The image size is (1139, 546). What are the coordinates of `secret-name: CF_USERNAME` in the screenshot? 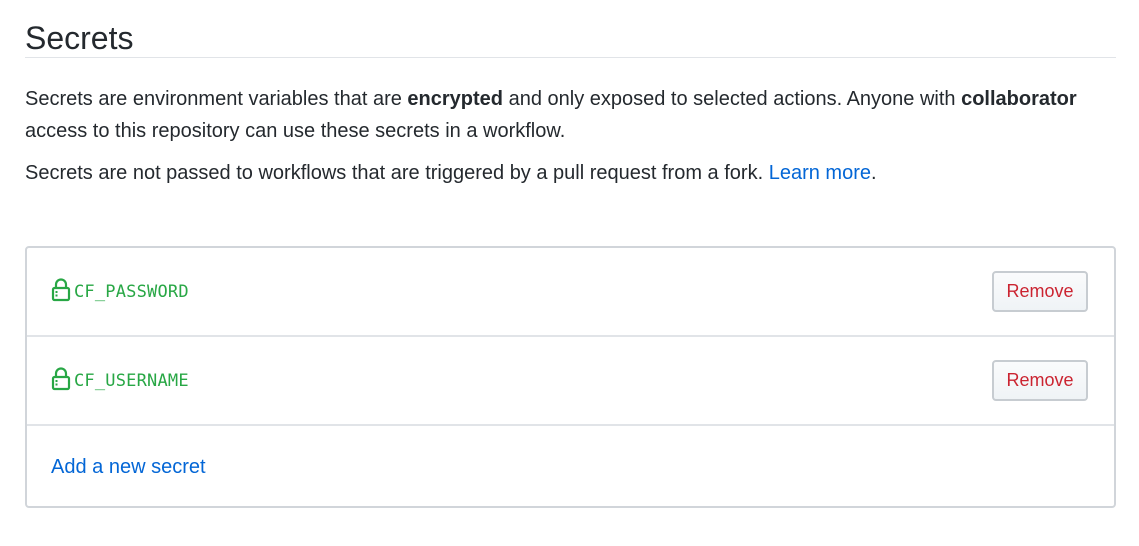 It's located at (131, 380).